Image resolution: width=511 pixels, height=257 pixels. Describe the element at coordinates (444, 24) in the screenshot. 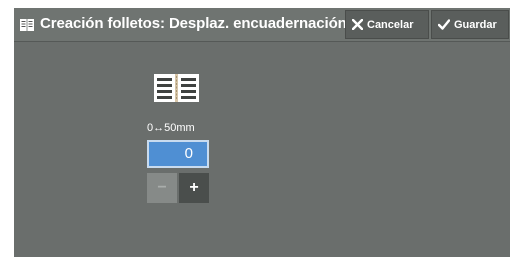

I see `checkmark-icon` at that location.